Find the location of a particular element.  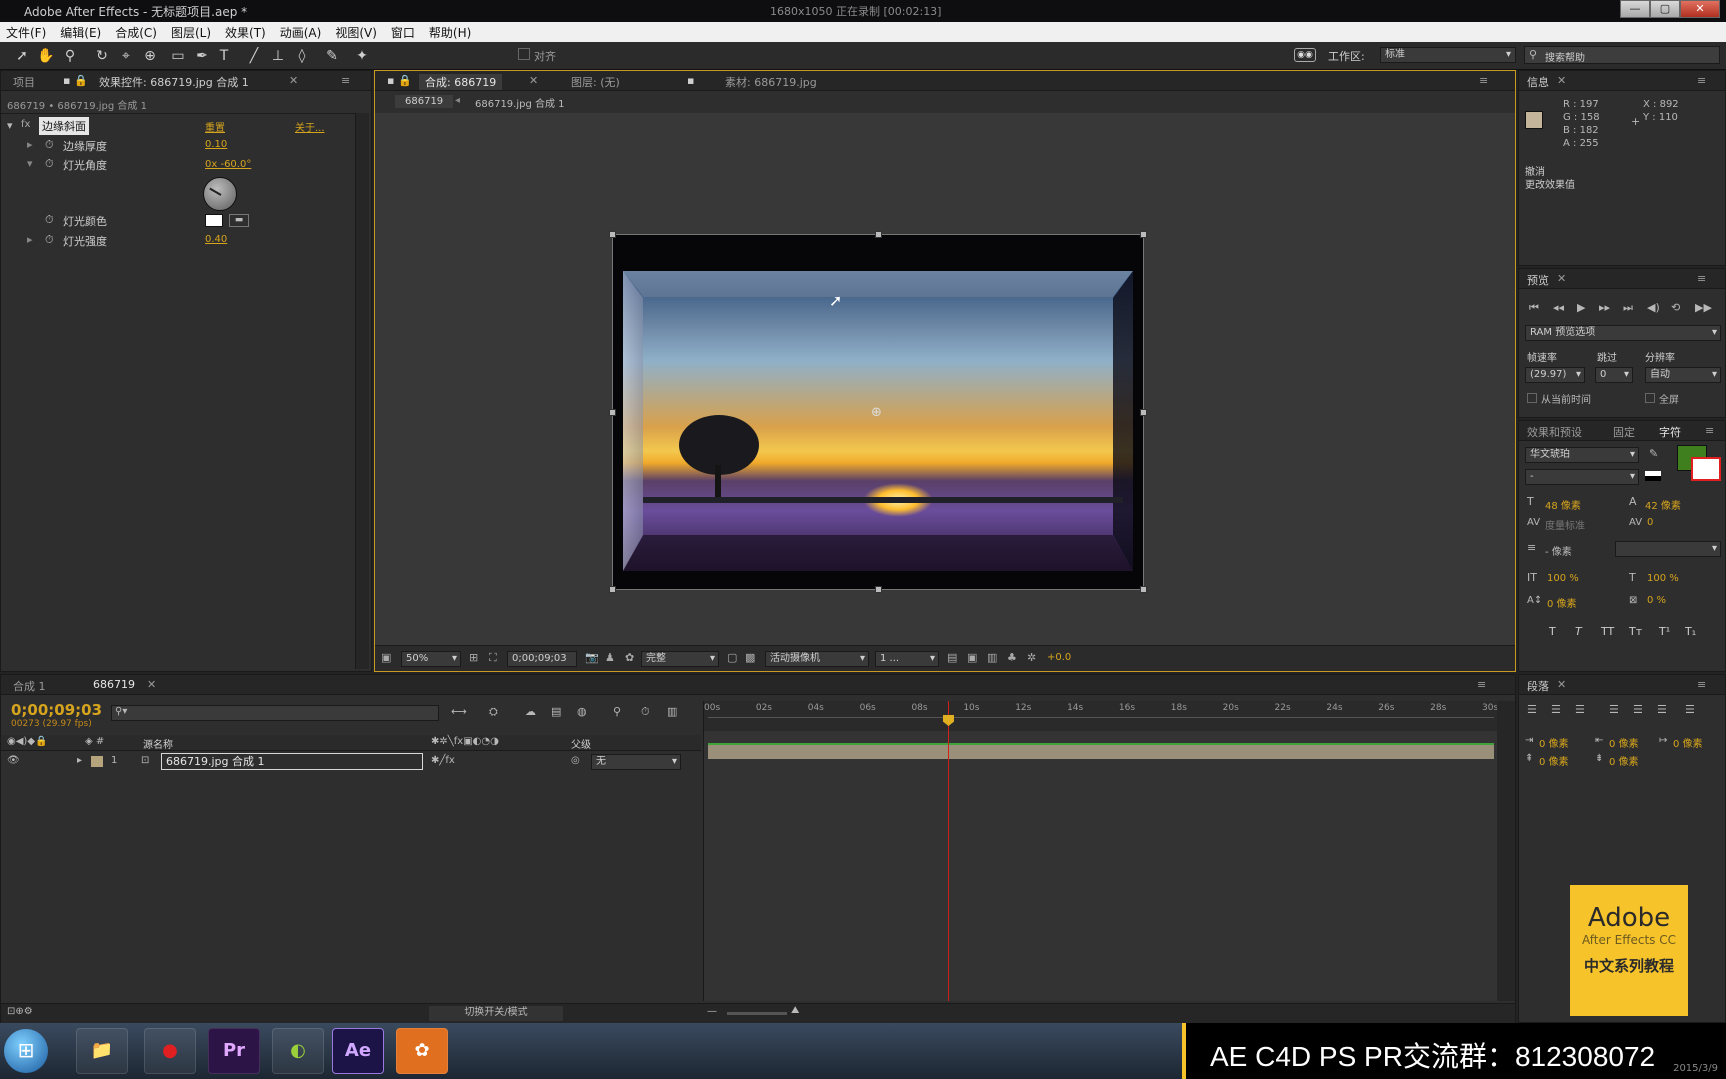

zoom-tool-icon: ⚲ is located at coordinates (70, 56).